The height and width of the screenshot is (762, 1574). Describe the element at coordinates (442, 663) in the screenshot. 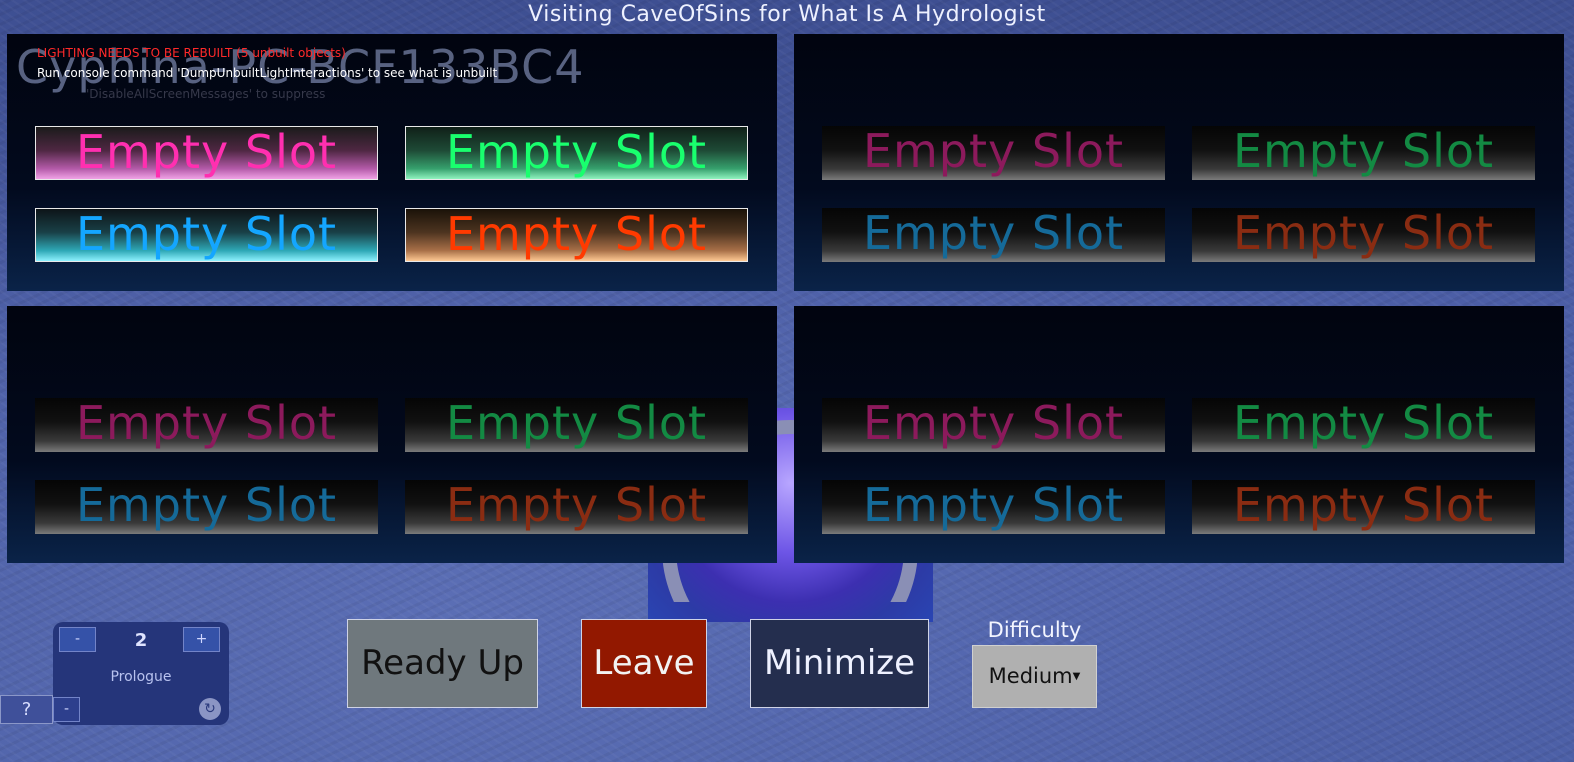

I see `ready-up-button: Ready Up` at that location.